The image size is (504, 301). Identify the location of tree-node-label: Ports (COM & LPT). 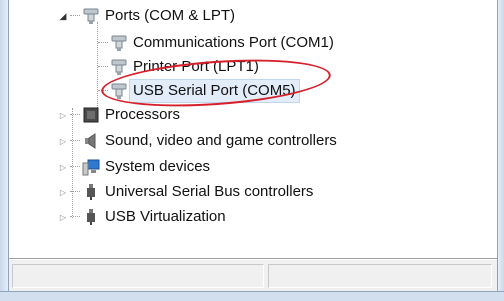
(170, 15).